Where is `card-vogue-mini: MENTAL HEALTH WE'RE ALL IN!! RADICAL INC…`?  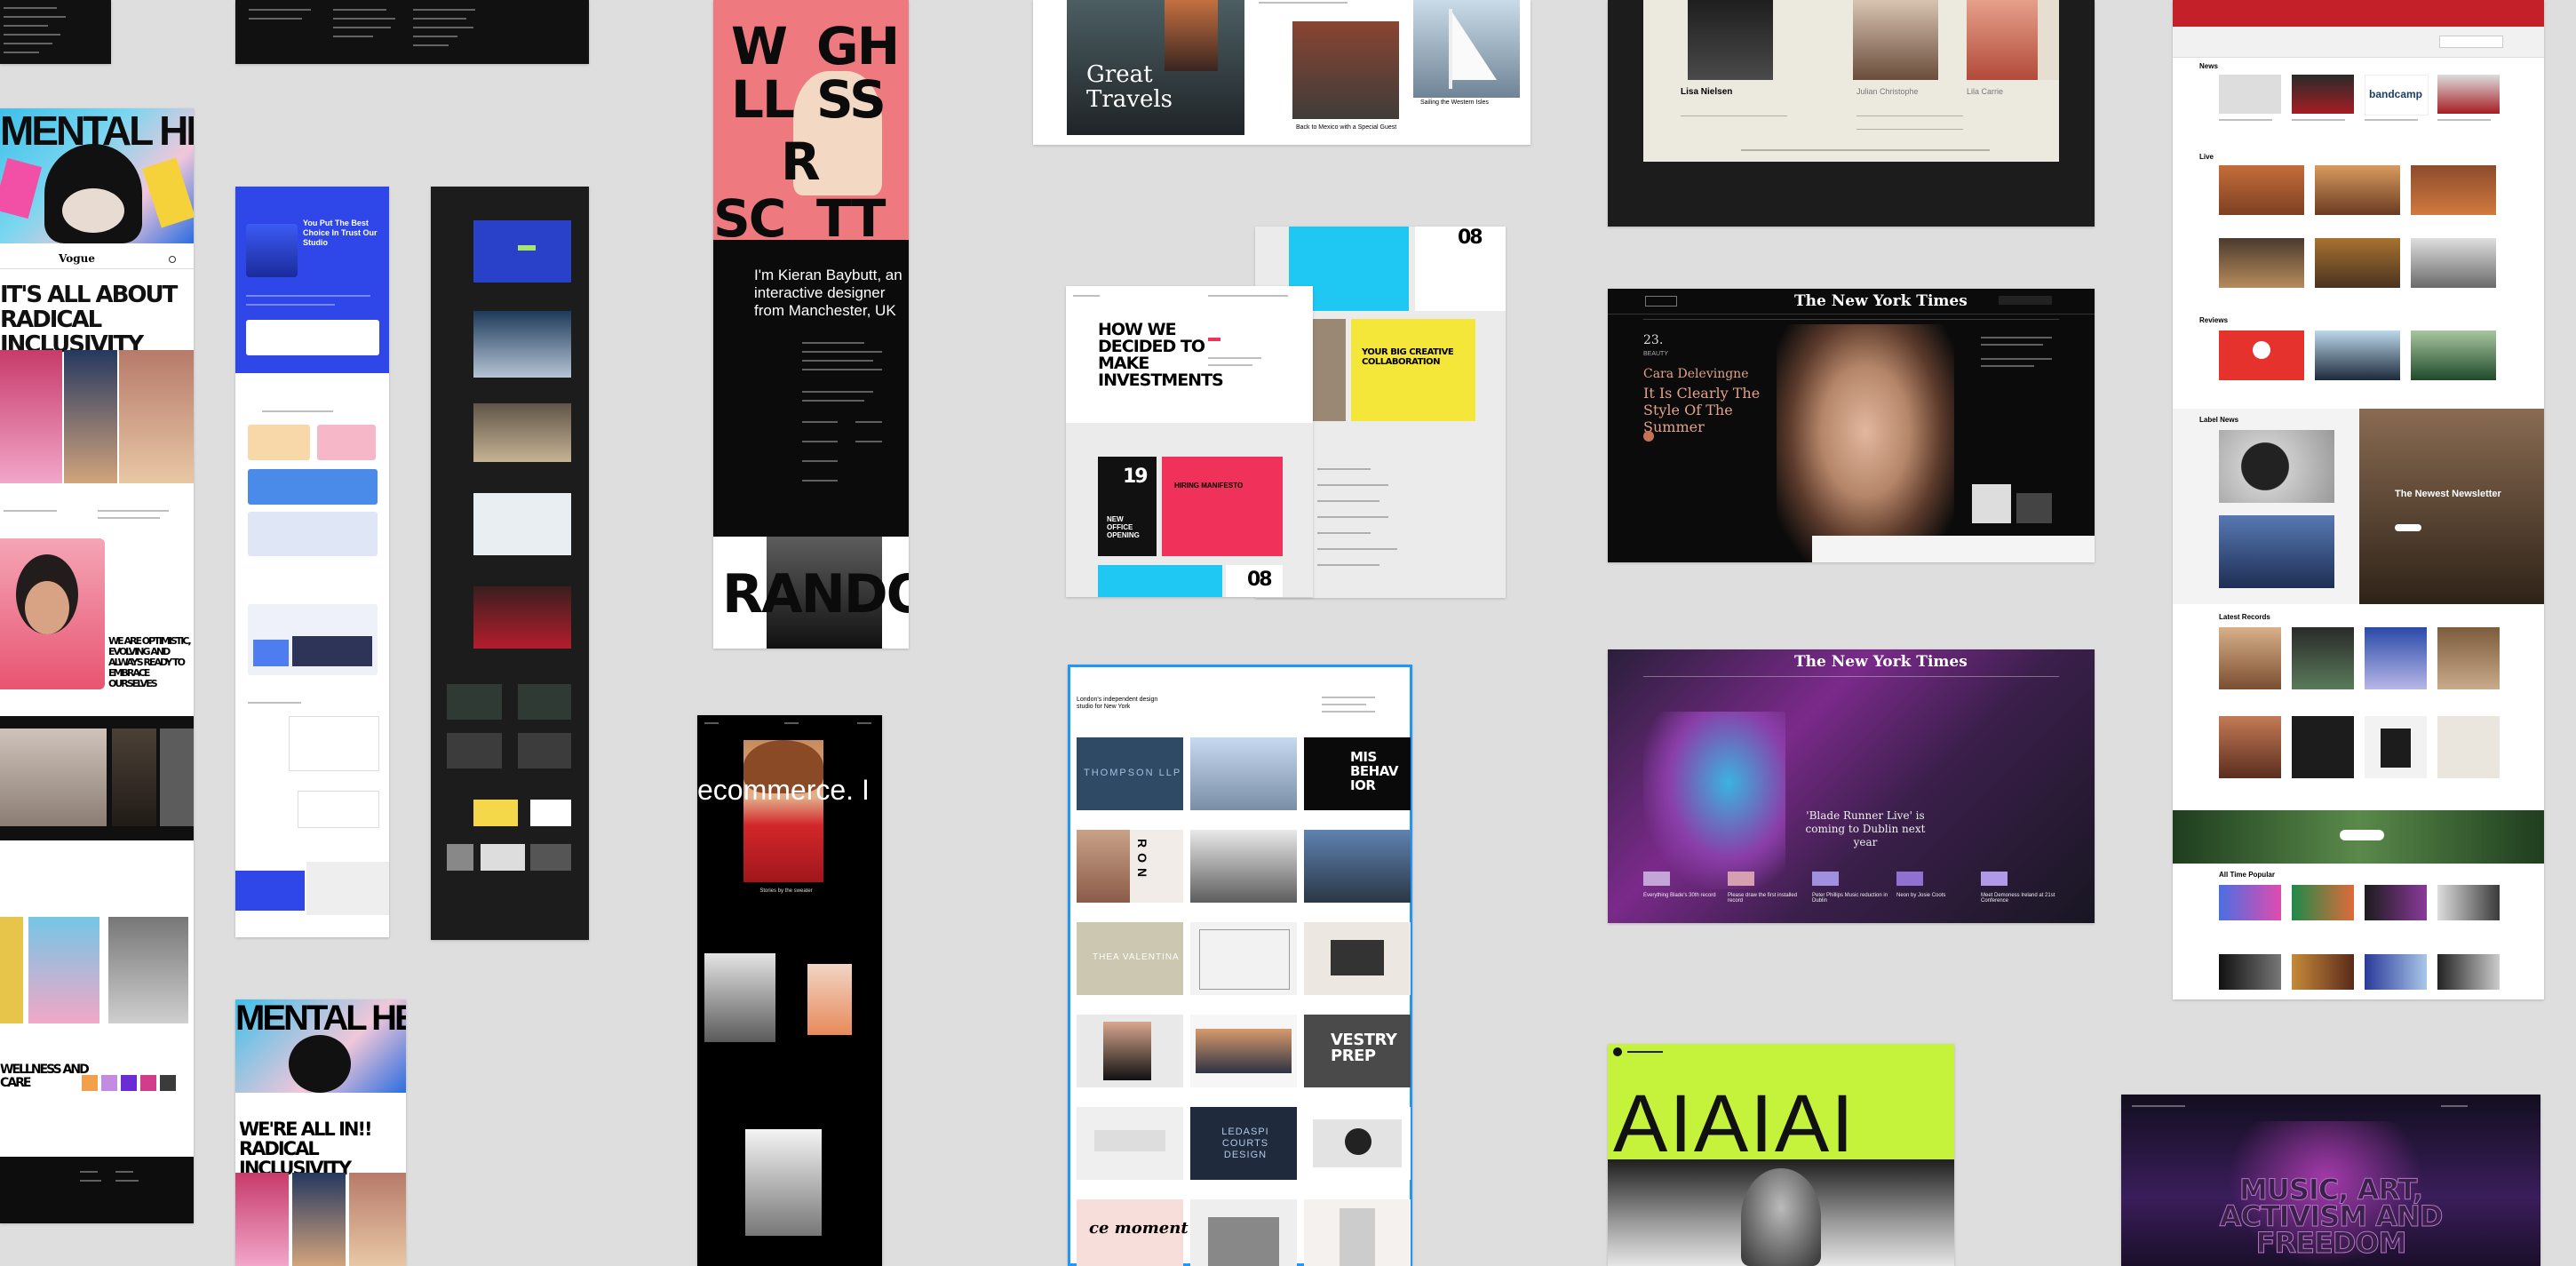
card-vogue-mini: MENTAL HEALTH WE'RE ALL IN!! RADICAL INC… is located at coordinates (320, 1133).